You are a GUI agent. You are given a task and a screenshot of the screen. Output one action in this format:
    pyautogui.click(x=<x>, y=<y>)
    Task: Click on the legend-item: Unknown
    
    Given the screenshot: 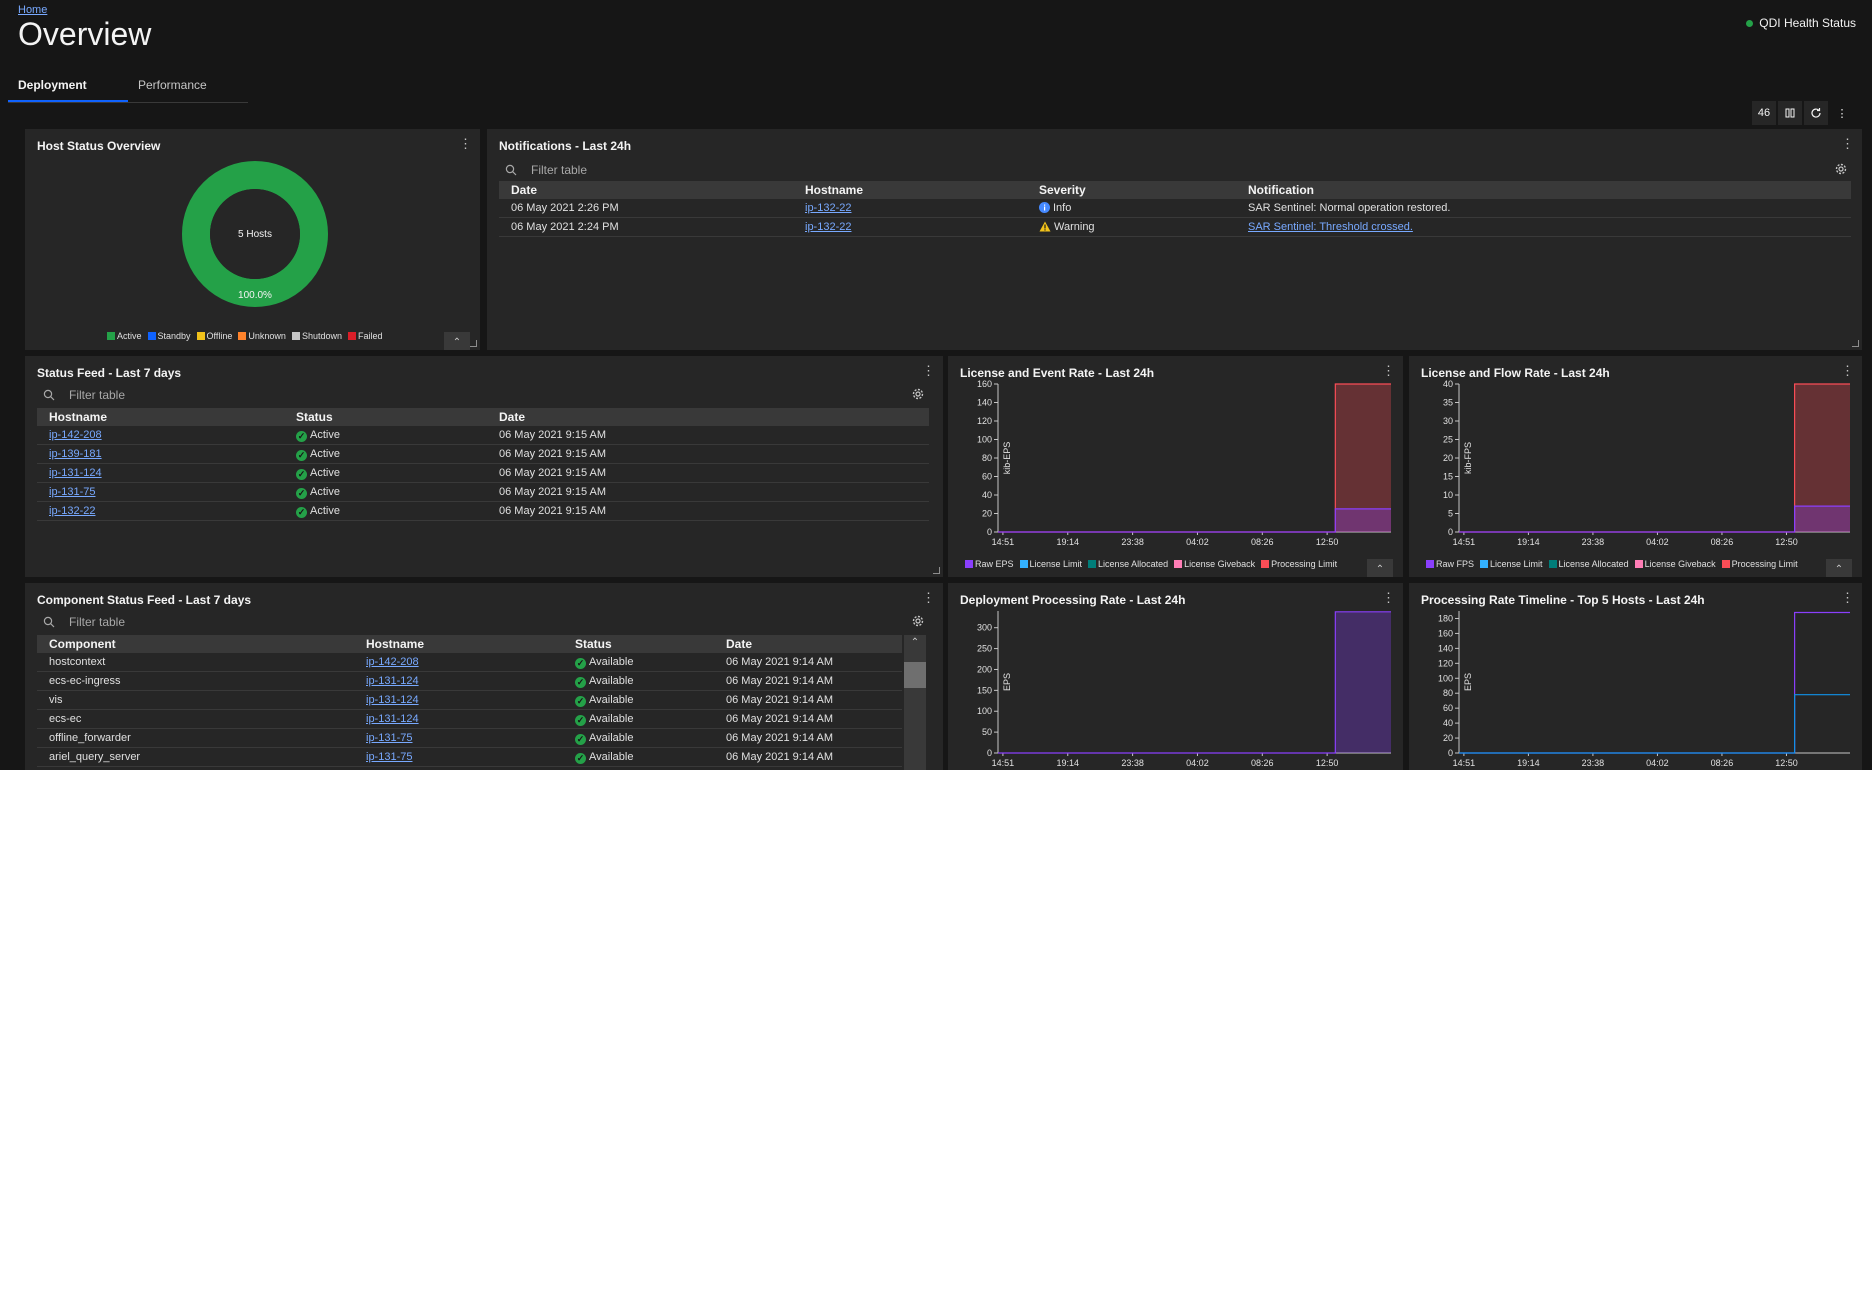 What is the action you would take?
    pyautogui.click(x=262, y=336)
    